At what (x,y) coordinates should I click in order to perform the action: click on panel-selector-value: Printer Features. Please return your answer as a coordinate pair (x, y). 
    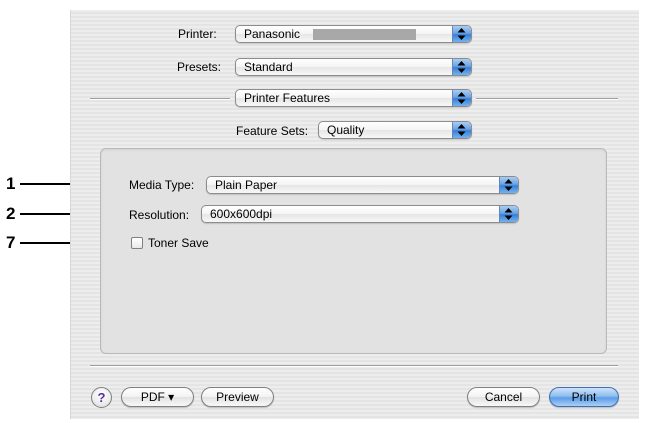
    Looking at the image, I should click on (287, 98).